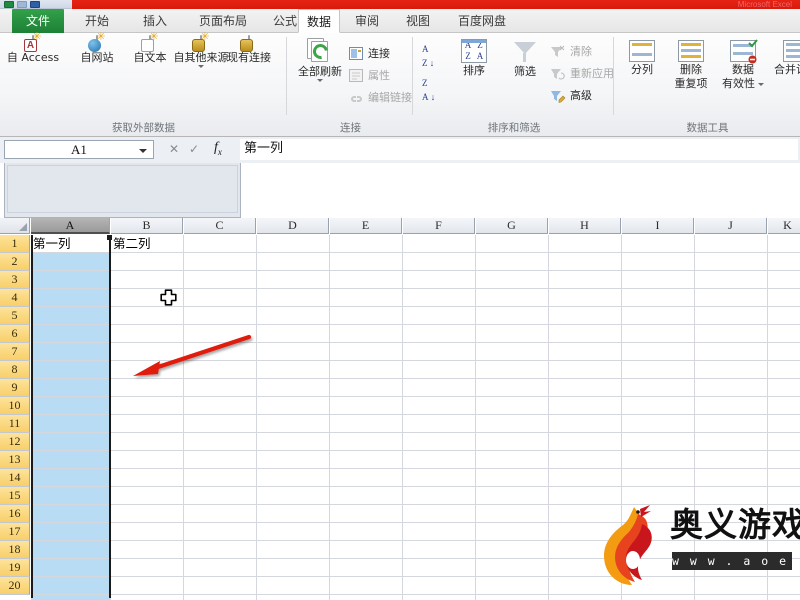 Image resolution: width=800 pixels, height=600 pixels. What do you see at coordinates (220, 226) in the screenshot?
I see `column-header-c: C` at bounding box center [220, 226].